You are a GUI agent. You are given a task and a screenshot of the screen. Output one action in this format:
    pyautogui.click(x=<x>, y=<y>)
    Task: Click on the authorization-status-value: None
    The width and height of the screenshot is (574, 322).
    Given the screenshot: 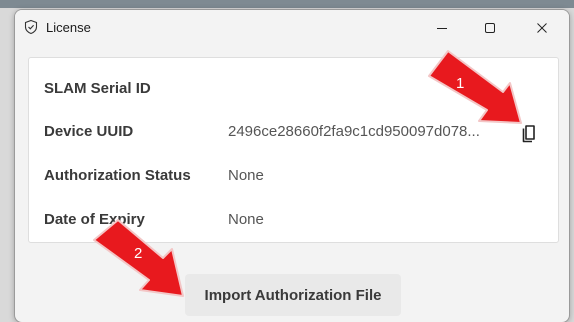 What is the action you would take?
    pyautogui.click(x=246, y=175)
    